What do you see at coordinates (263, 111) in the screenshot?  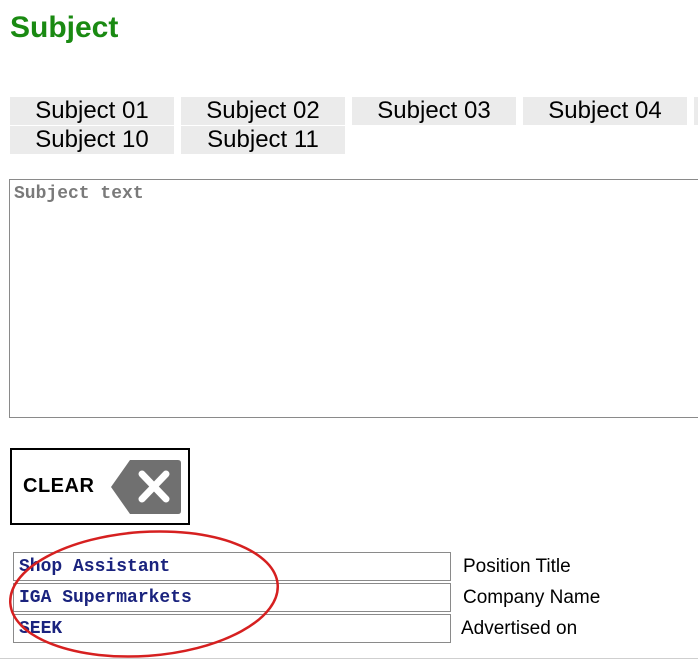 I see `tab-subject-02: Subject 02` at bounding box center [263, 111].